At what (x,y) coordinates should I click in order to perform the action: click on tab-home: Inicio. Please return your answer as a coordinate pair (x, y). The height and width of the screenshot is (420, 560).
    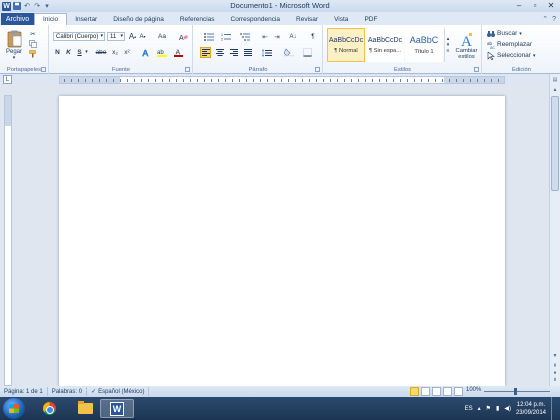
    Looking at the image, I should click on (51, 19).